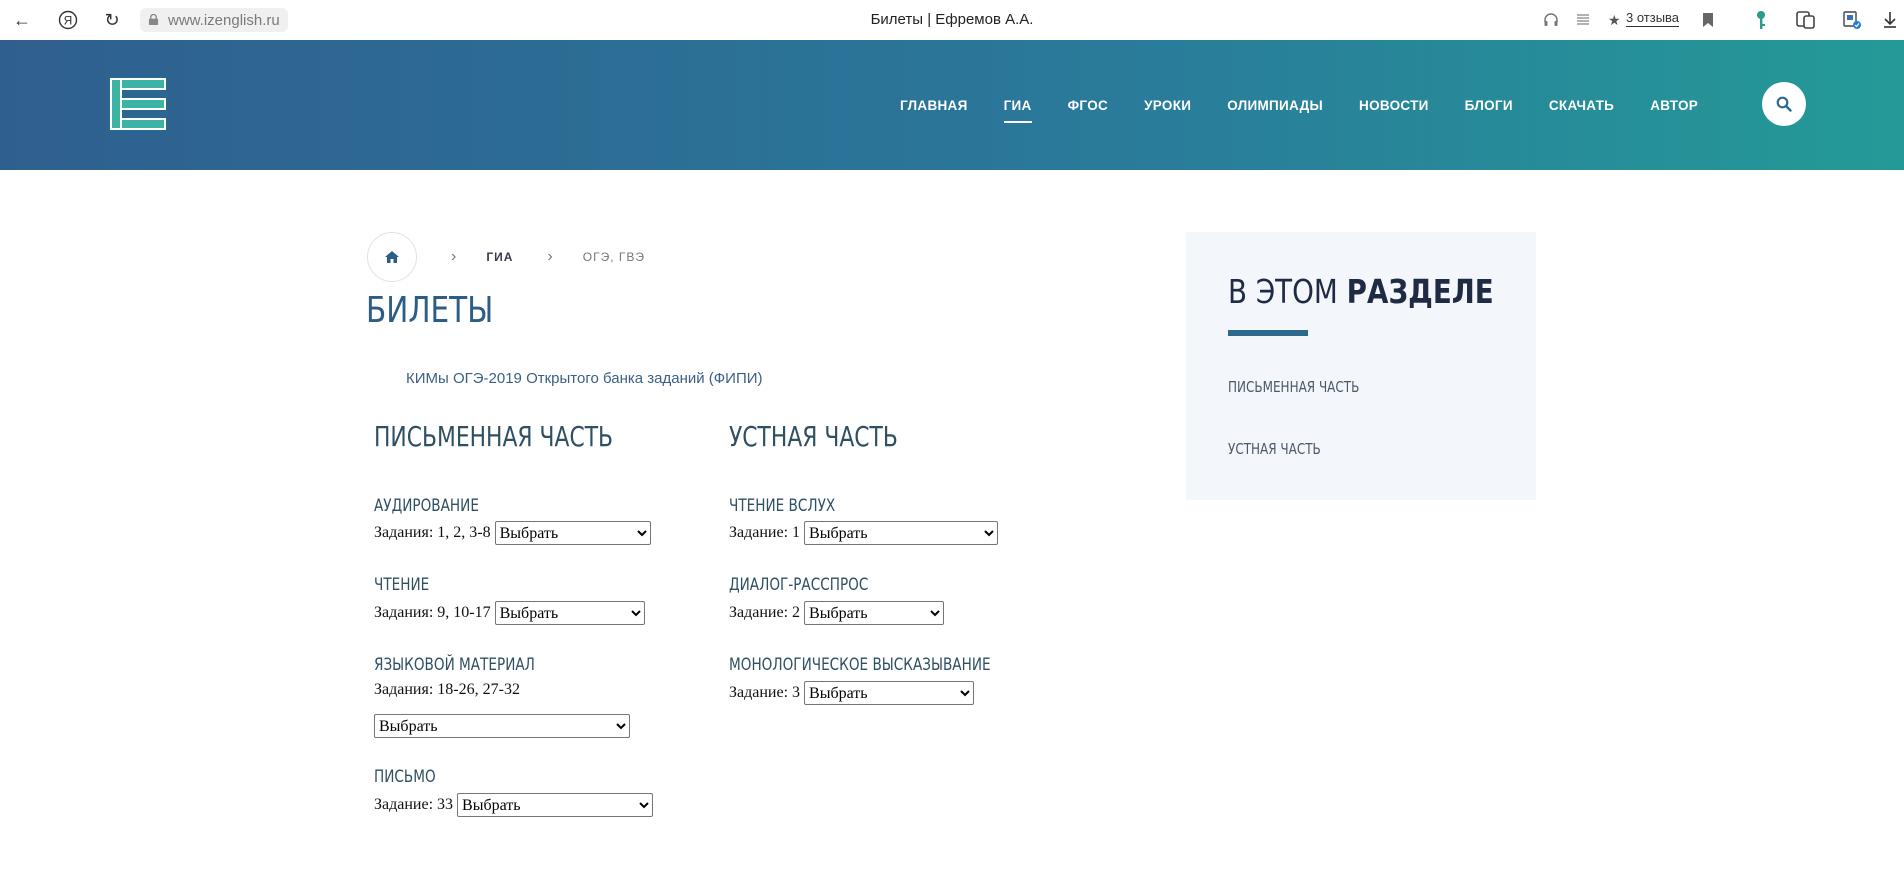  Describe the element at coordinates (22, 20) in the screenshot. I see `back-arrow-icon: ←` at that location.